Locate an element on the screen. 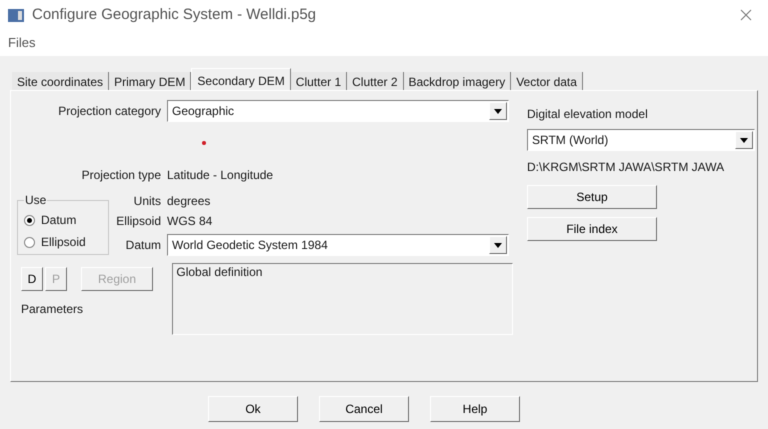 The height and width of the screenshot is (429, 768). tab: Clutter 1 is located at coordinates (319, 81).